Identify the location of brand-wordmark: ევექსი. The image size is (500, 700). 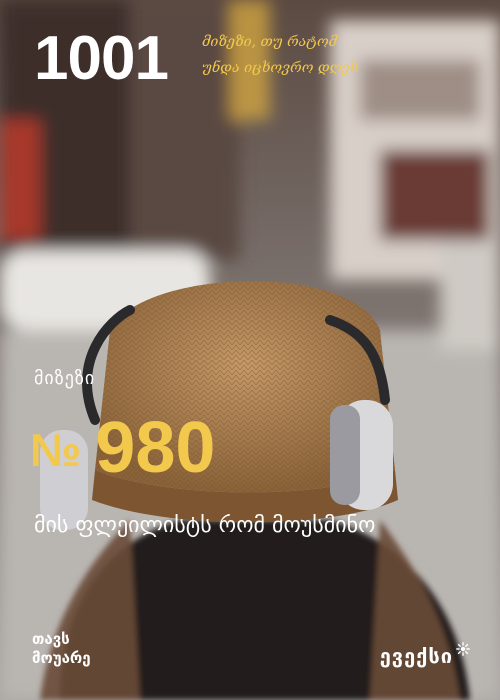
(424, 655).